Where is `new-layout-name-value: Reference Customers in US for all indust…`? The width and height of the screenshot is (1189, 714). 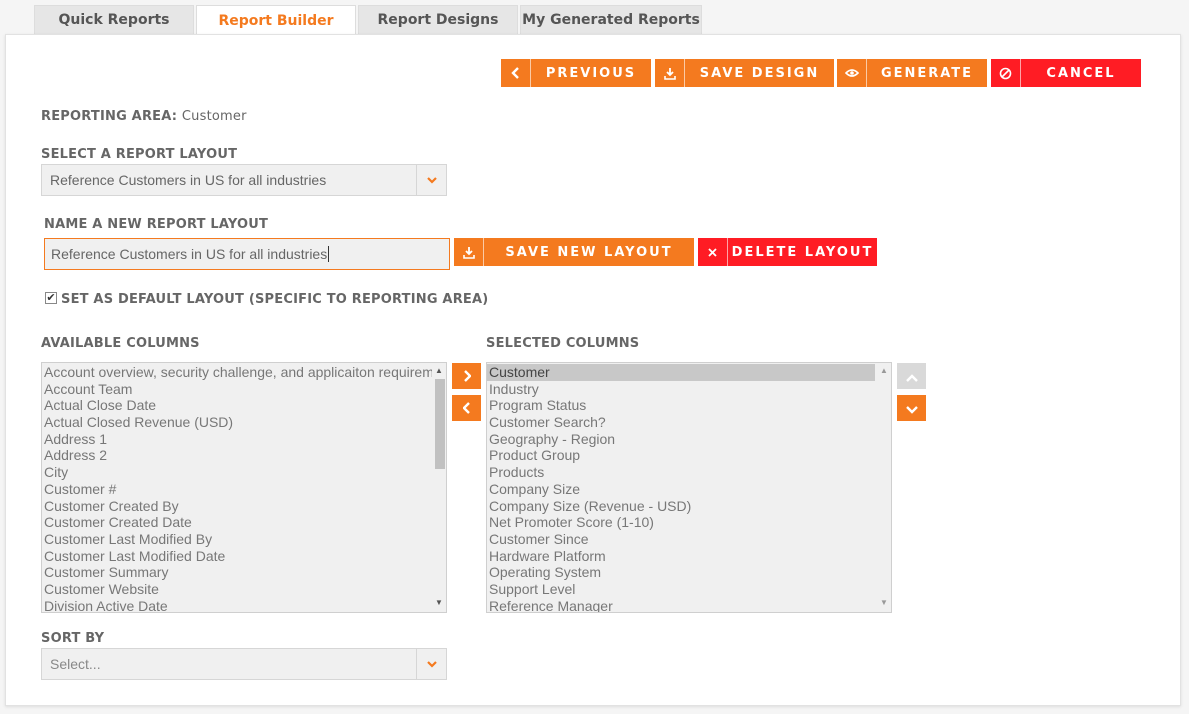 new-layout-name-value: Reference Customers in US for all indust… is located at coordinates (189, 254).